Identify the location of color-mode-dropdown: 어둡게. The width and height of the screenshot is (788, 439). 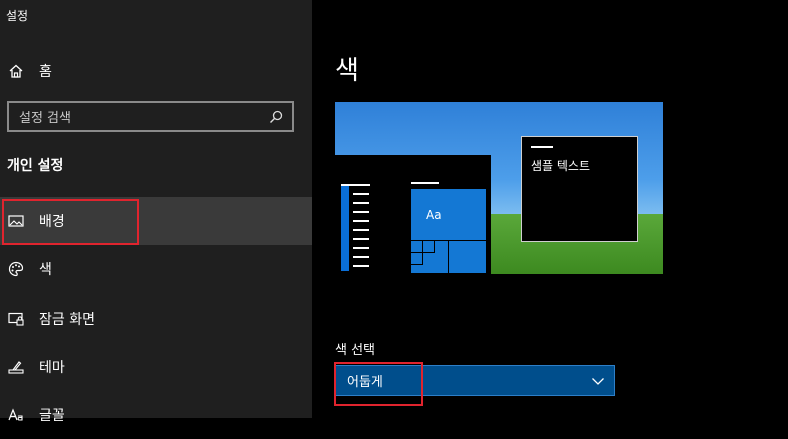
(475, 380).